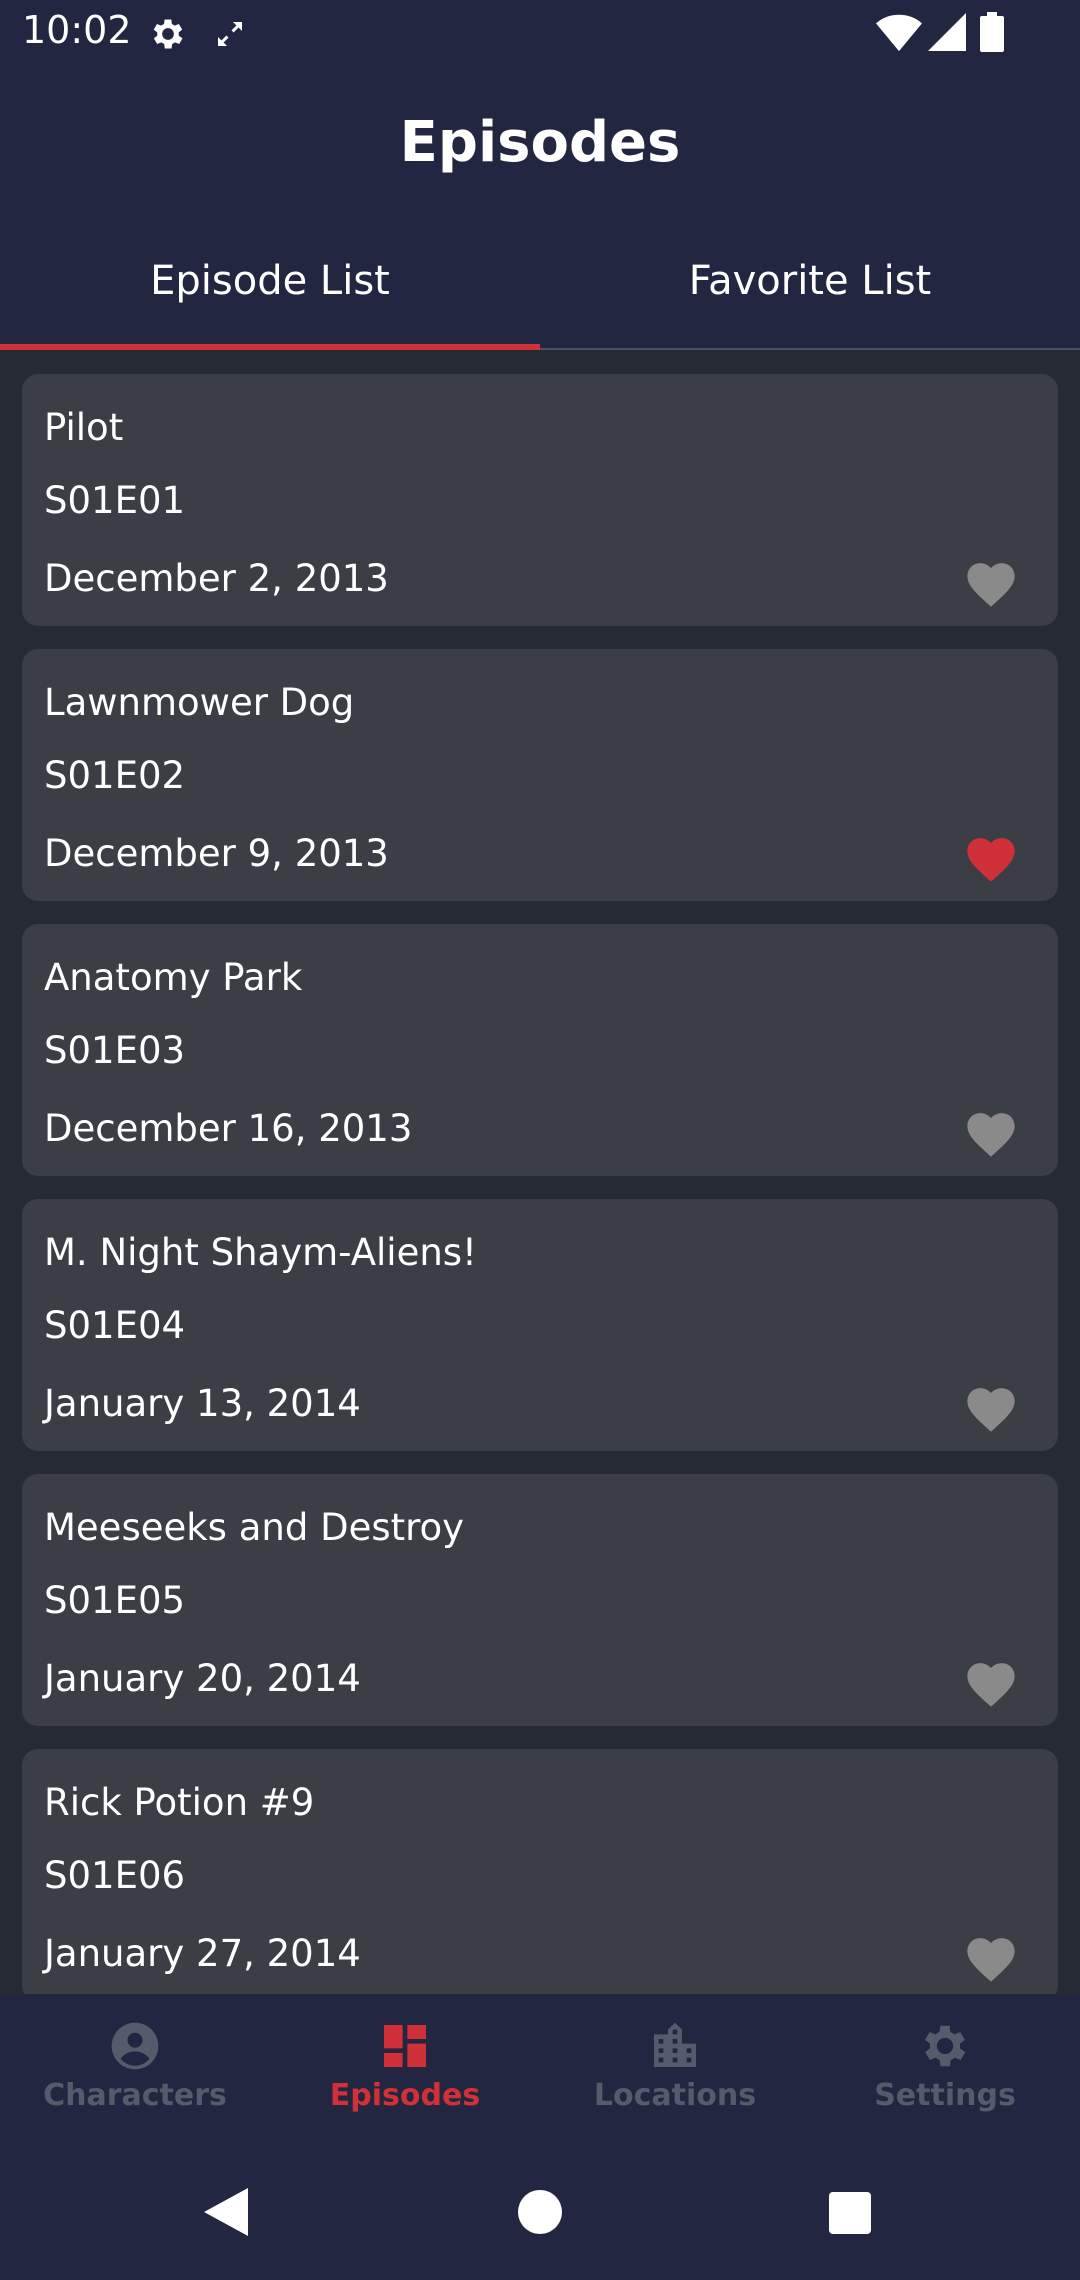 This screenshot has height=2280, width=1080. What do you see at coordinates (115, 775) in the screenshot?
I see `episode-code: S01E02` at bounding box center [115, 775].